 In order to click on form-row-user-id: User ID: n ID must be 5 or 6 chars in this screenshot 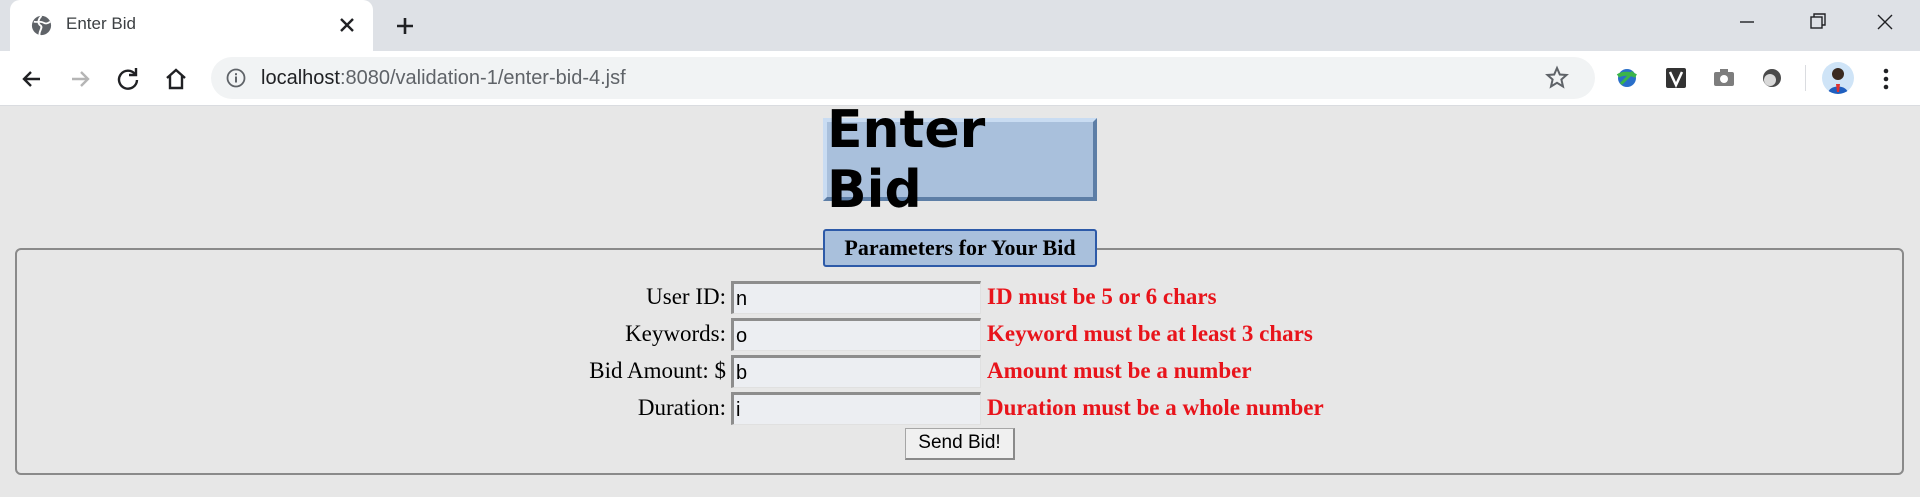, I will do `click(960, 297)`.